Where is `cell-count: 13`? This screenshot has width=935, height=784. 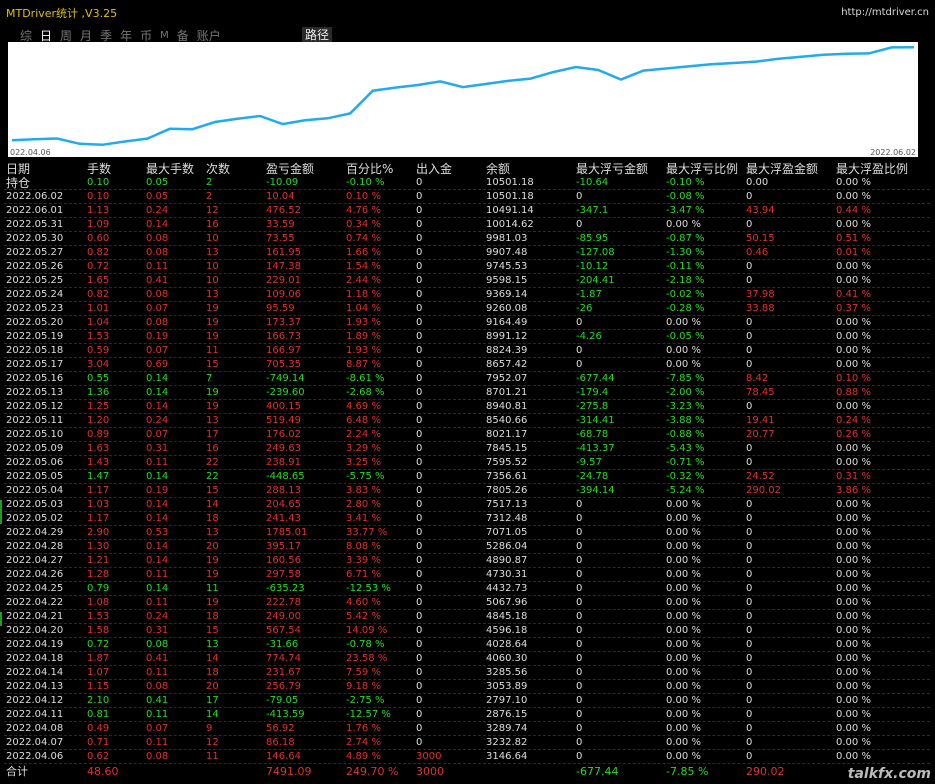 cell-count: 13 is located at coordinates (212, 532).